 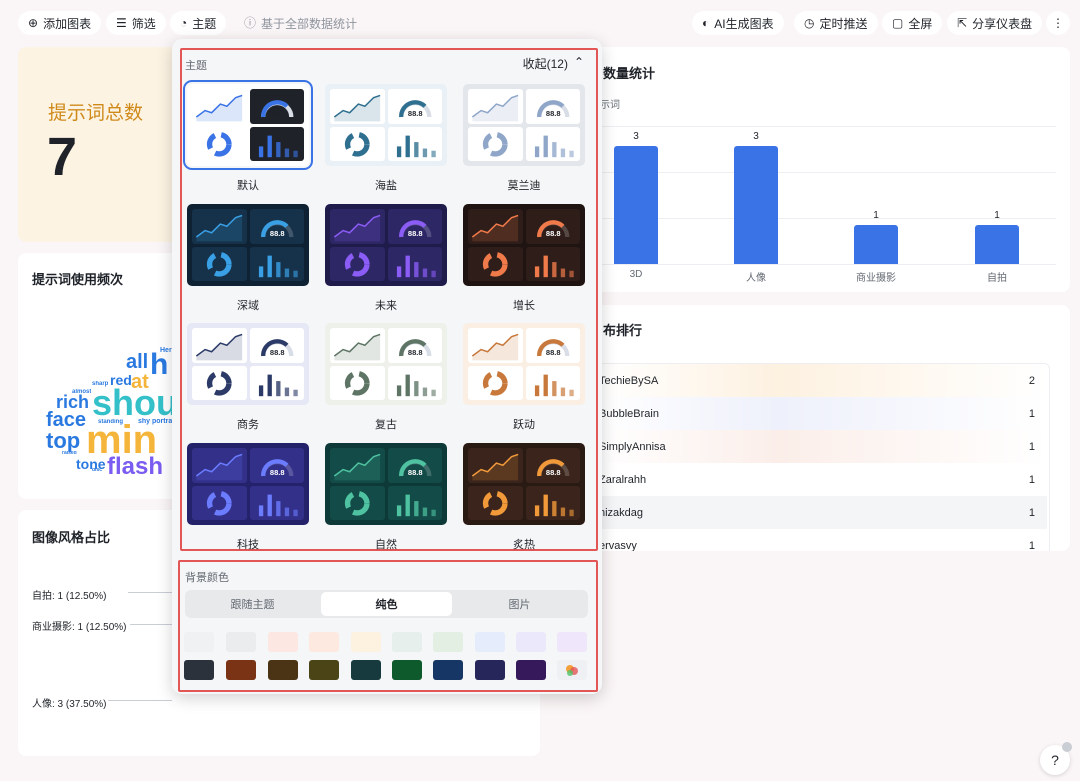 What do you see at coordinates (632, 446) in the screenshot?
I see `ranking-name: SimplyAnnisa` at bounding box center [632, 446].